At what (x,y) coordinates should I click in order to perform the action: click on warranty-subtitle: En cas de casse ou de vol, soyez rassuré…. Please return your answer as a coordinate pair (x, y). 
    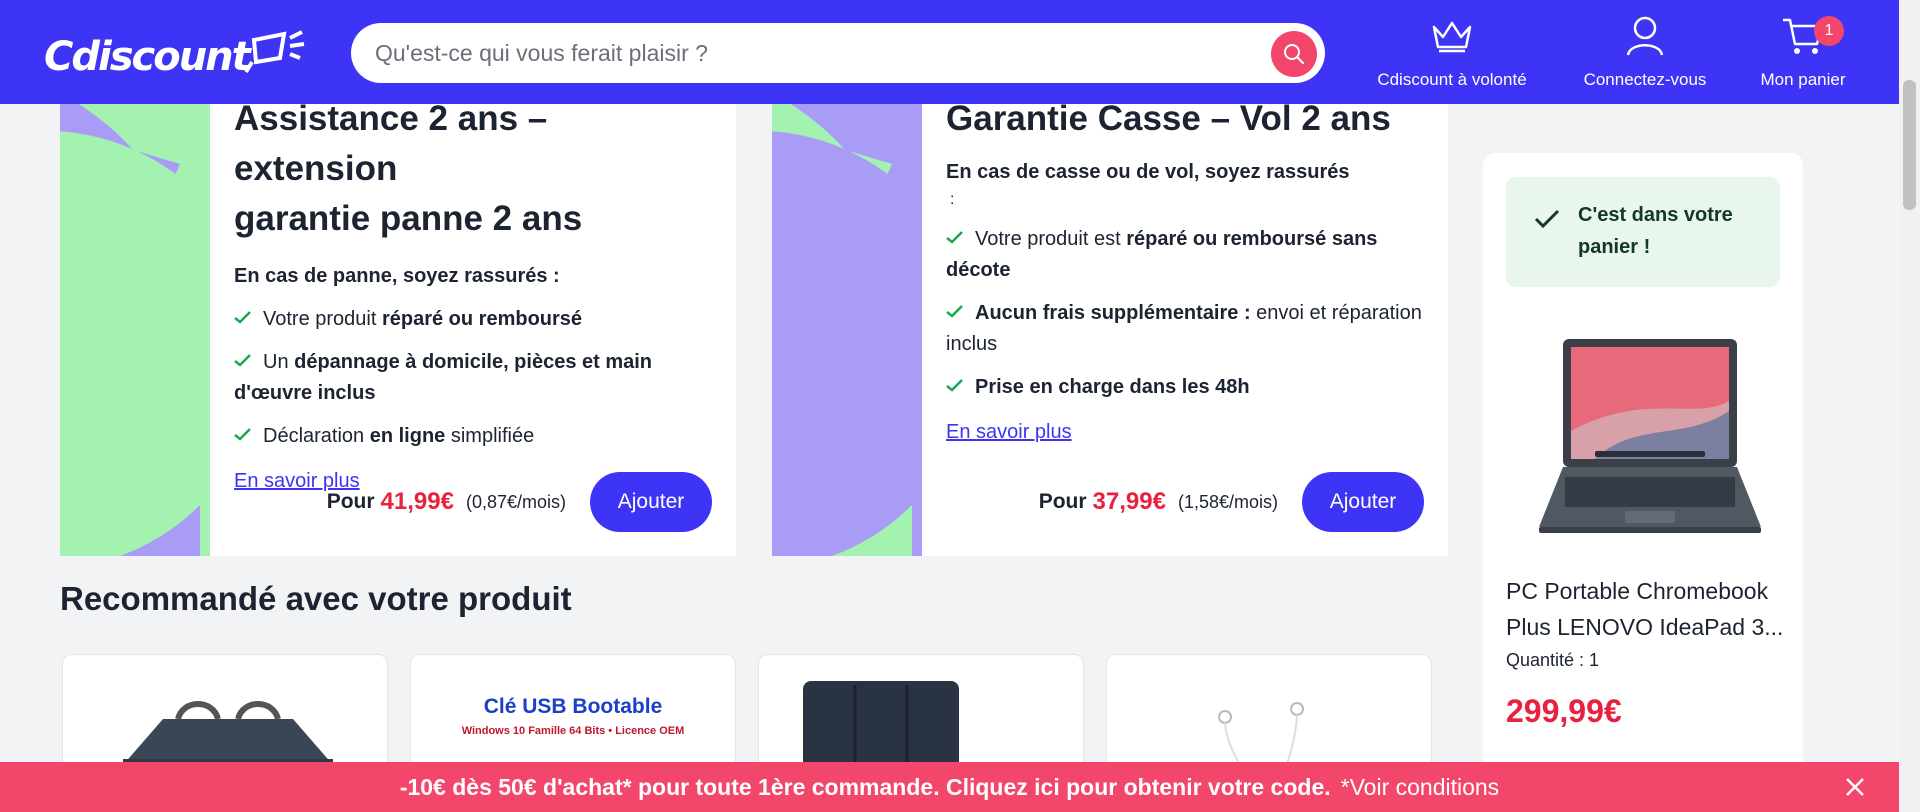
    Looking at the image, I should click on (1148, 172).